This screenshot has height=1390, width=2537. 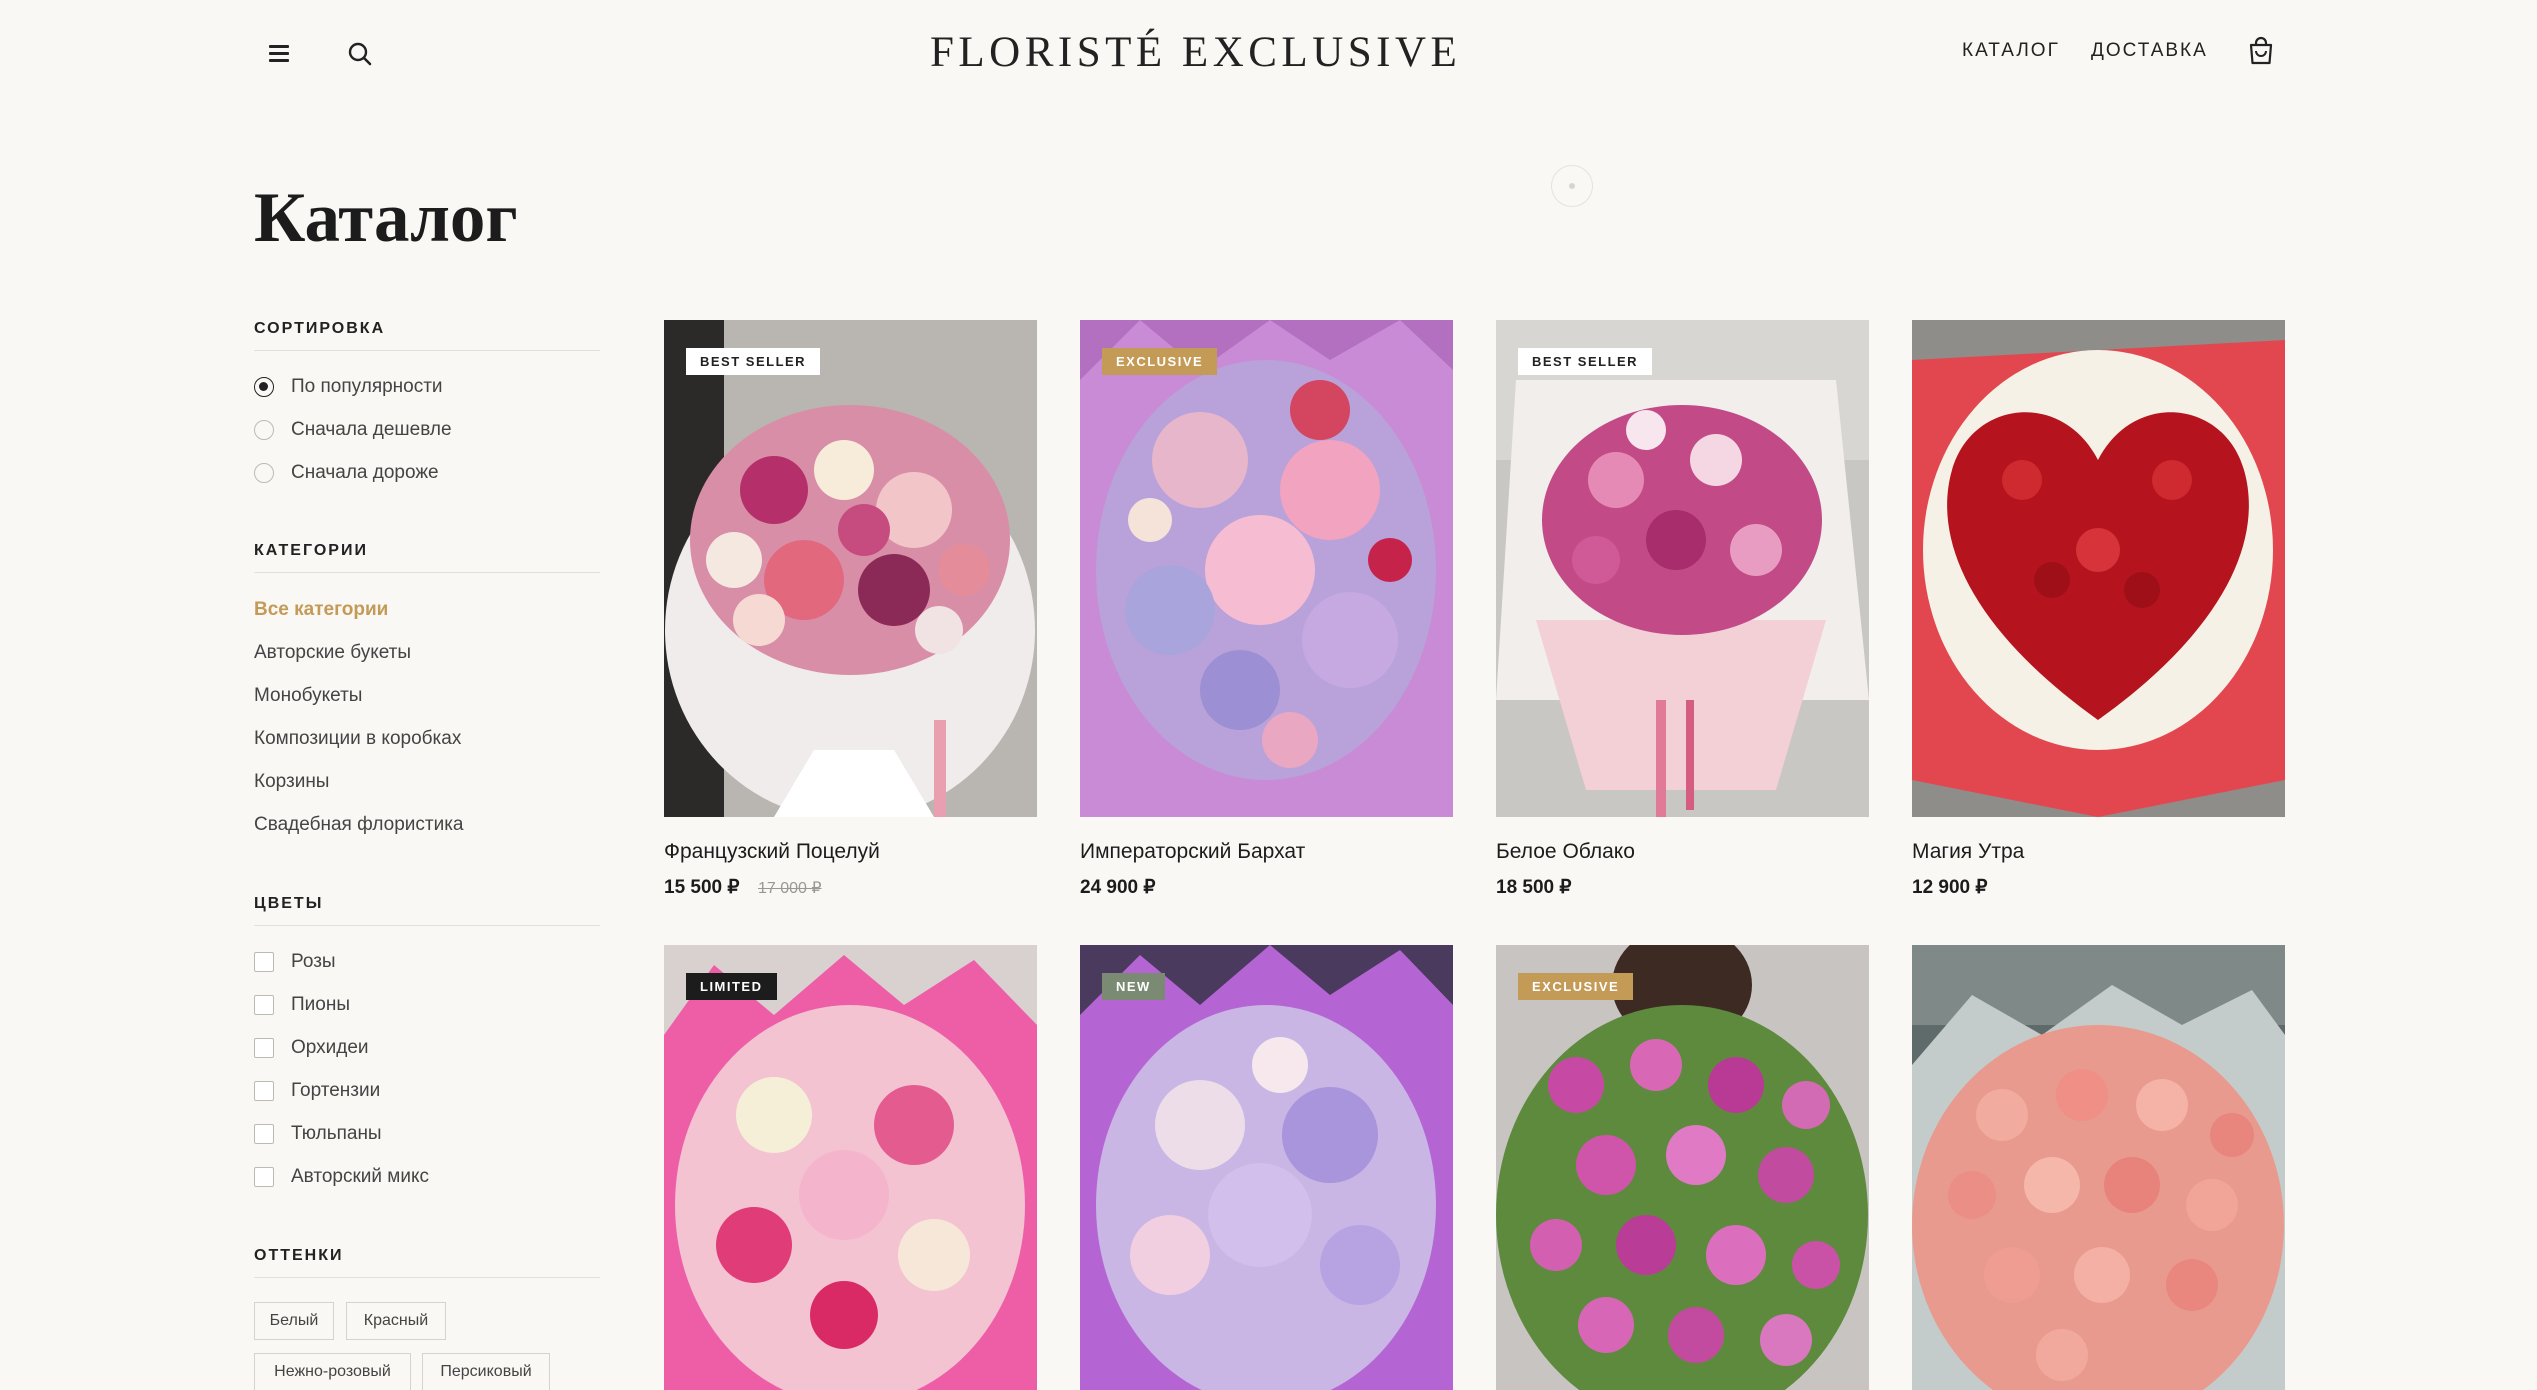 What do you see at coordinates (291, 782) in the screenshot?
I see `category-baskets: Корзины` at bounding box center [291, 782].